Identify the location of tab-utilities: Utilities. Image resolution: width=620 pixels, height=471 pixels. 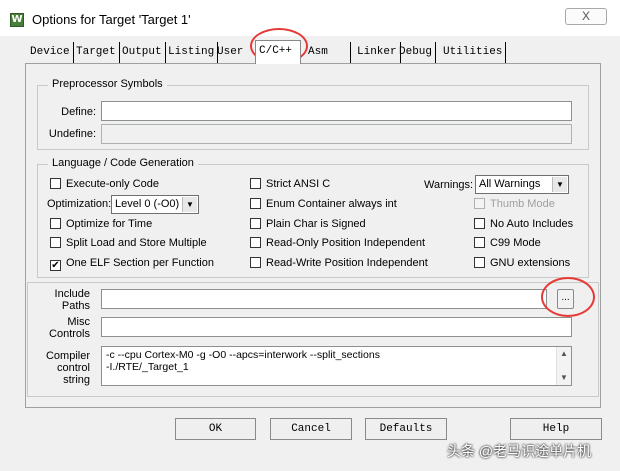
(473, 53).